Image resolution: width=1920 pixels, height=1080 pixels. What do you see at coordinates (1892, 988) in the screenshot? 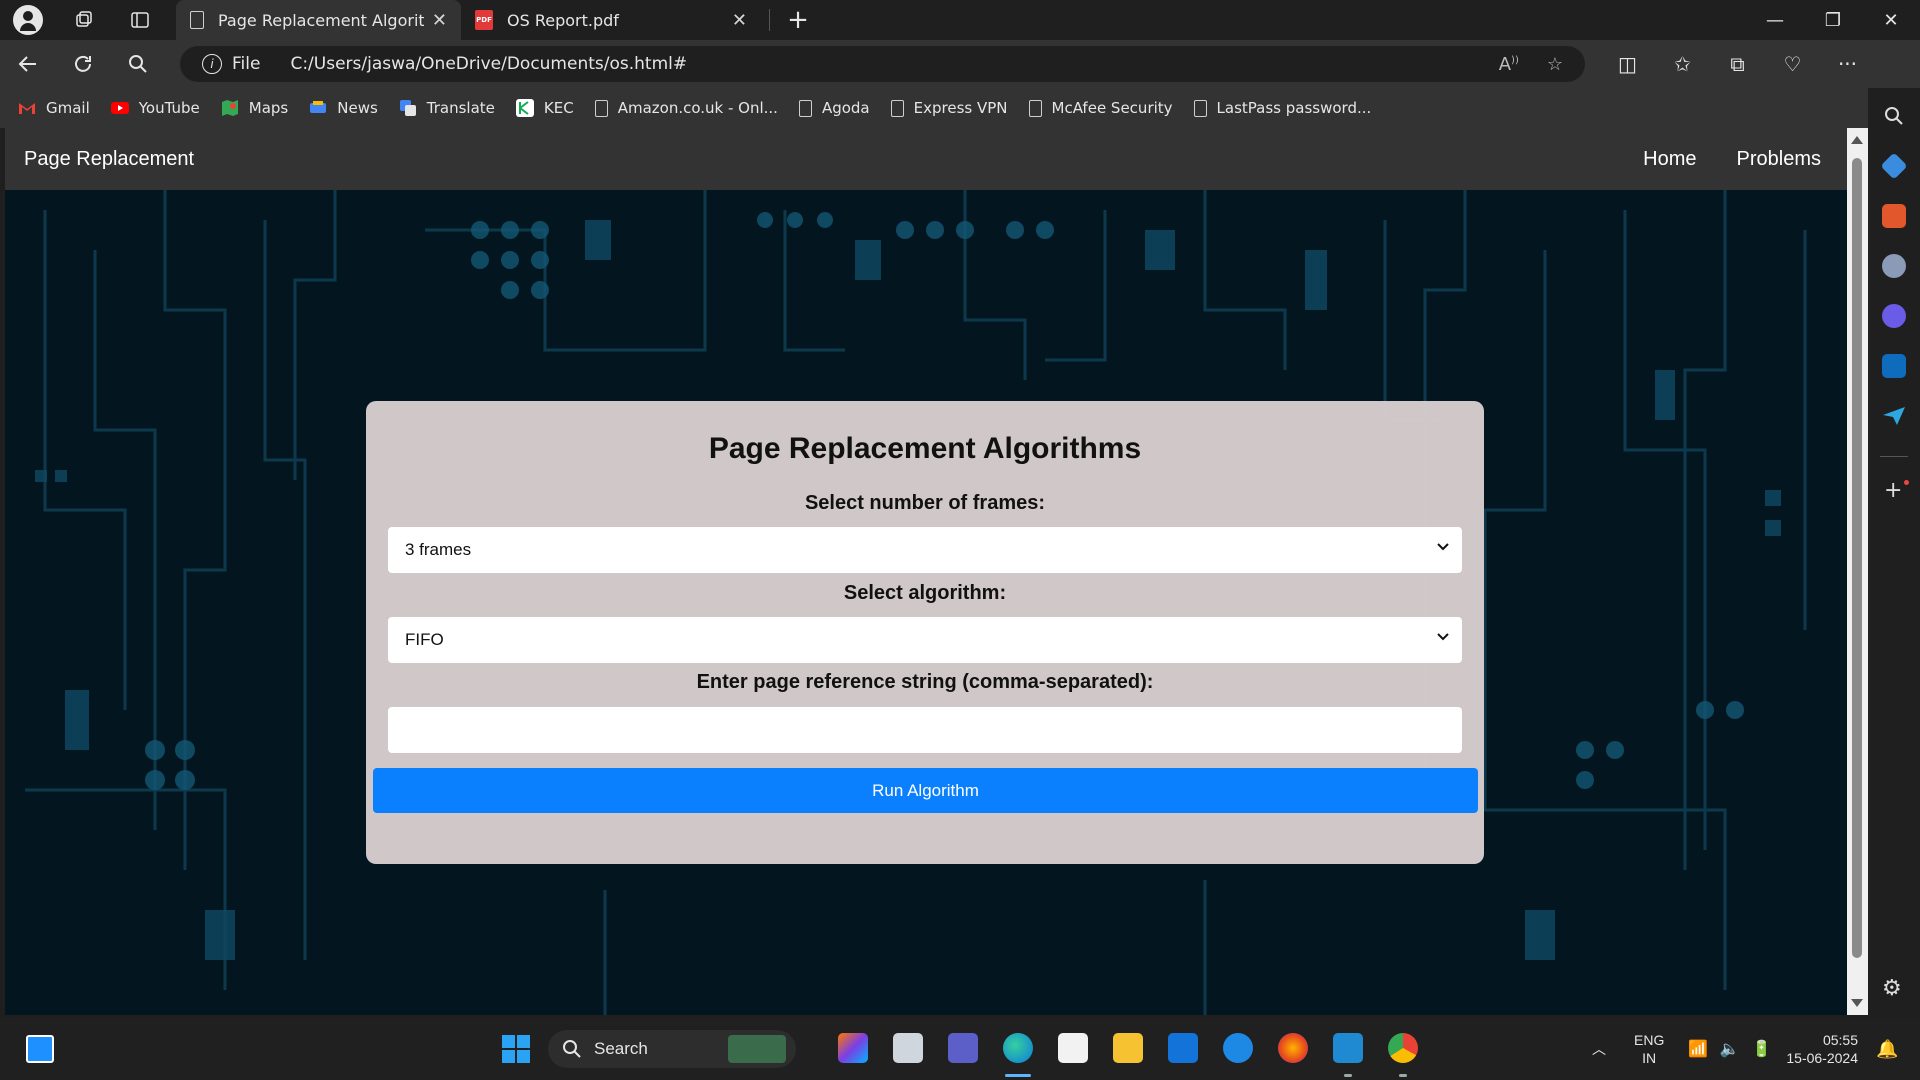
I see `sidebar-settings-icon: ⚙` at bounding box center [1892, 988].